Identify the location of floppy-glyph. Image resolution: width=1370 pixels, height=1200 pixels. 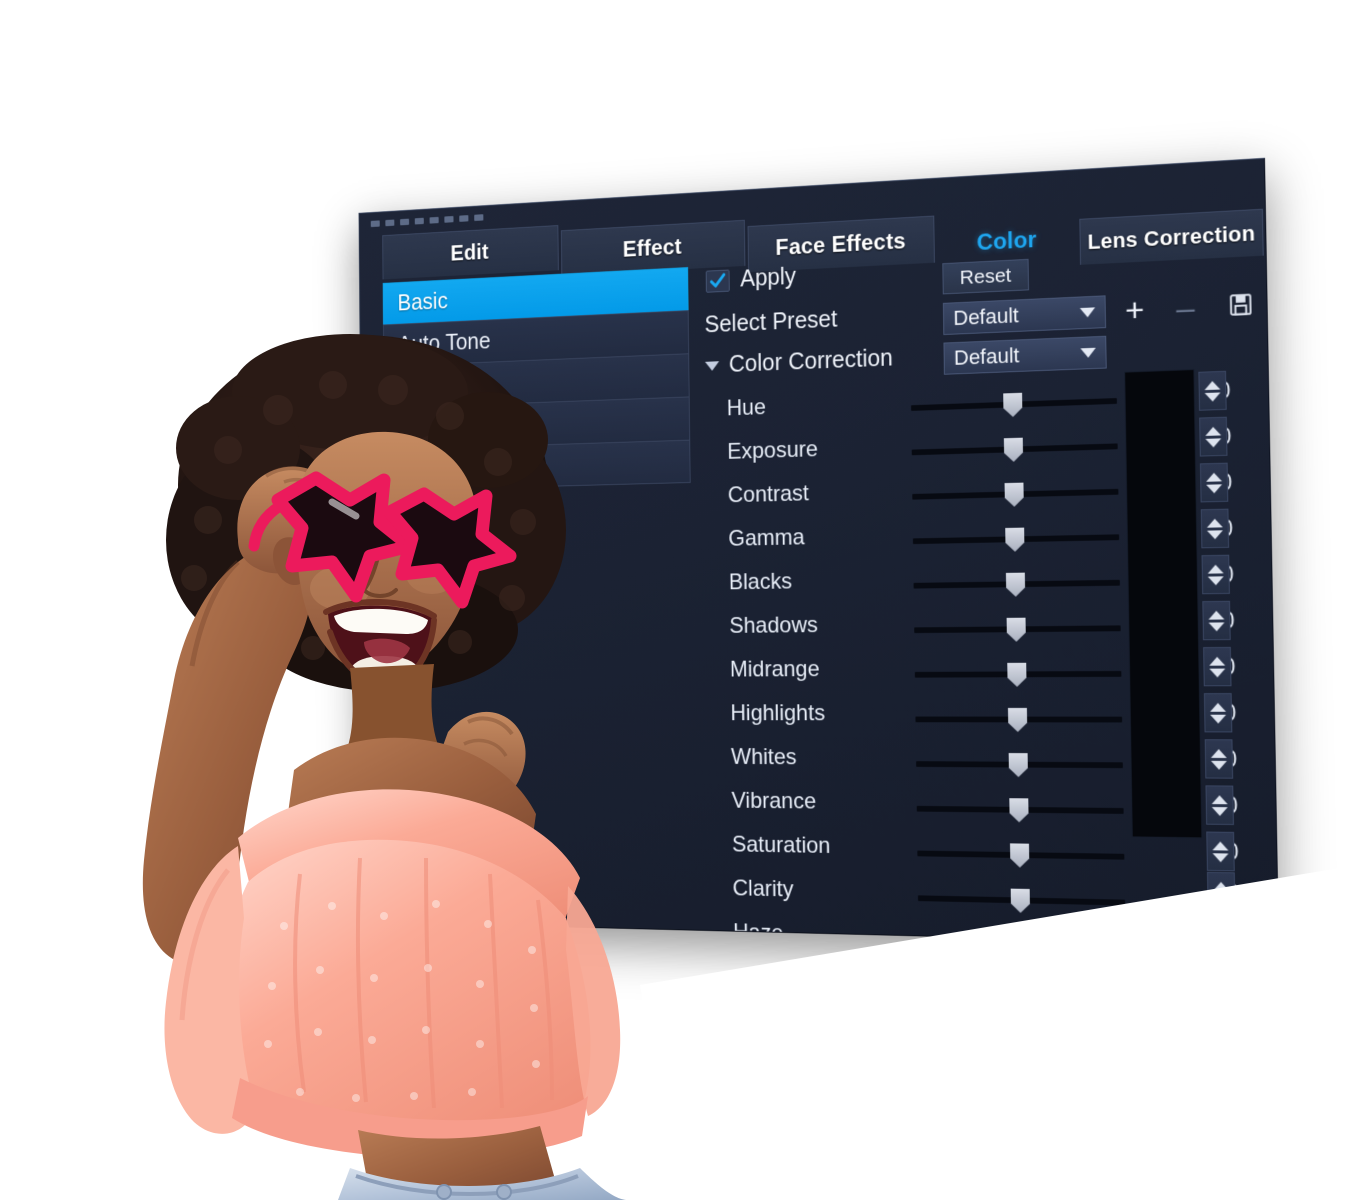
(1241, 304).